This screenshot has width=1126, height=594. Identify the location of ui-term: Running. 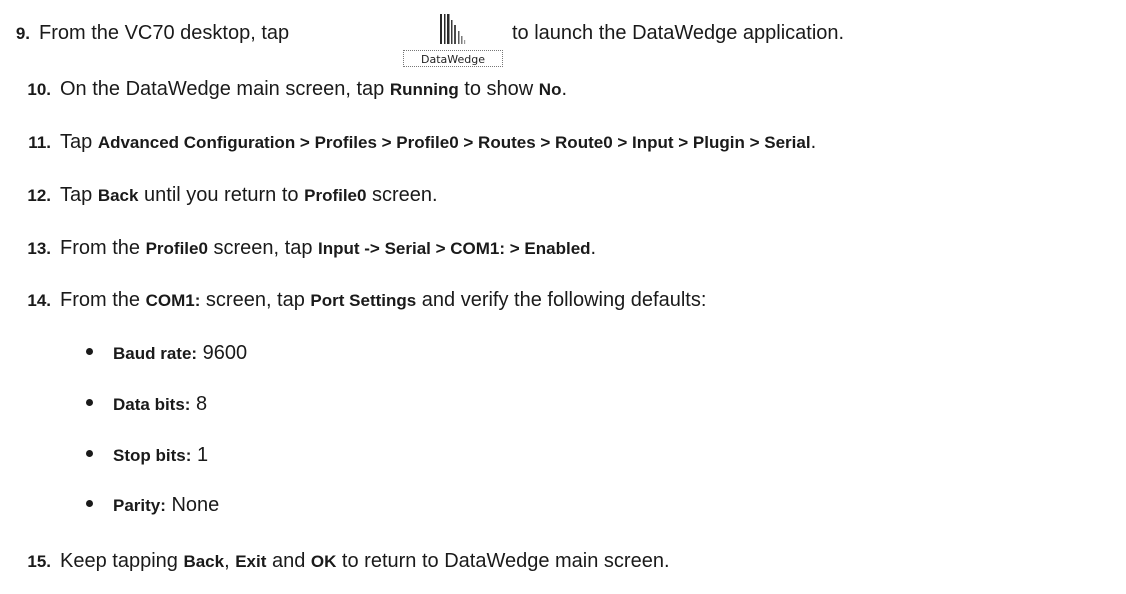
(424, 89).